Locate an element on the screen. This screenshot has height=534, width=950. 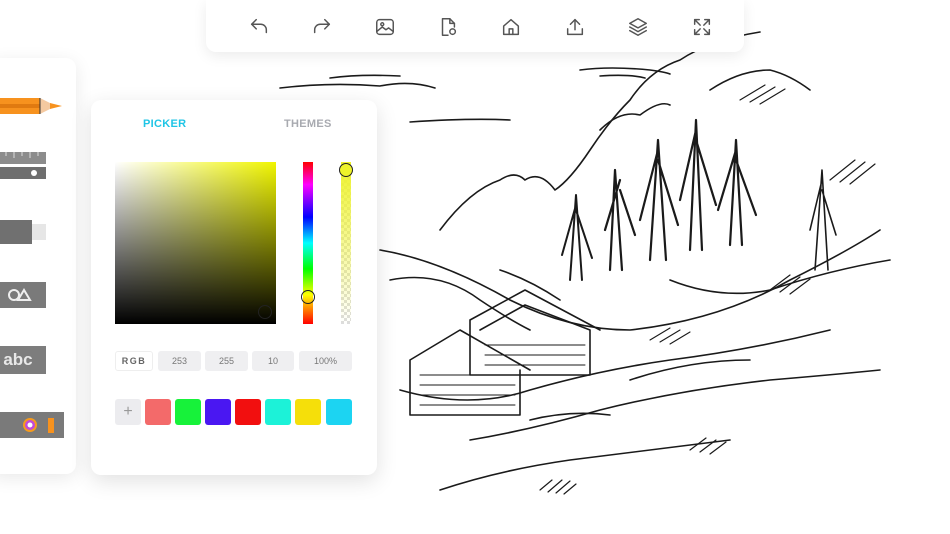
image-button is located at coordinates (385, 27).